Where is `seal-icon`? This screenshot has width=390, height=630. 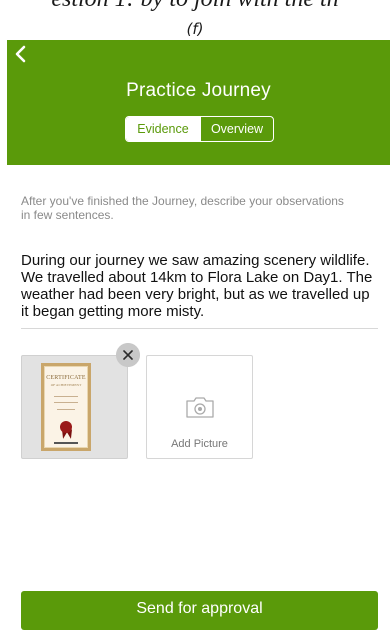 seal-icon is located at coordinates (66, 427).